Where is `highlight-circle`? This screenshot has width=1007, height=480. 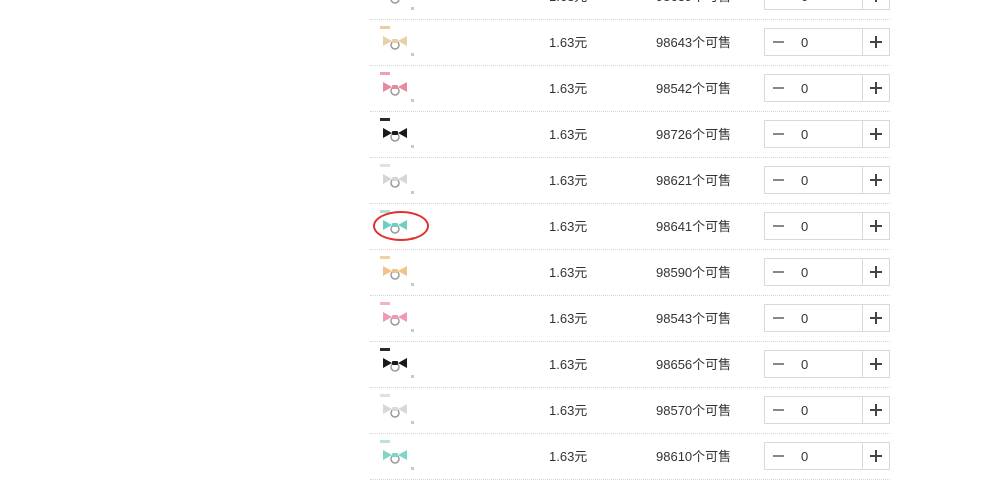 highlight-circle is located at coordinates (401, 226).